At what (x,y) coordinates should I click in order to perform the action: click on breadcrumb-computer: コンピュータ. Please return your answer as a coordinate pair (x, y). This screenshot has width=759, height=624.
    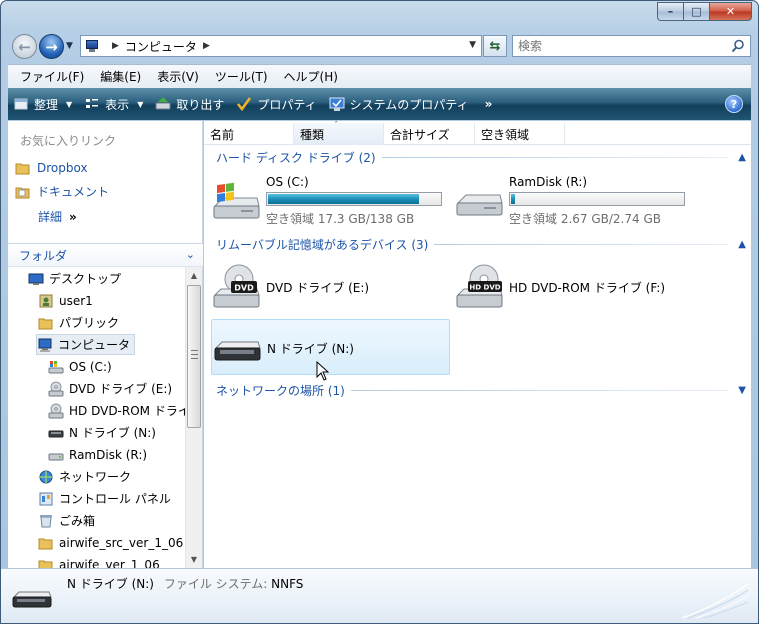
    Looking at the image, I should click on (161, 46).